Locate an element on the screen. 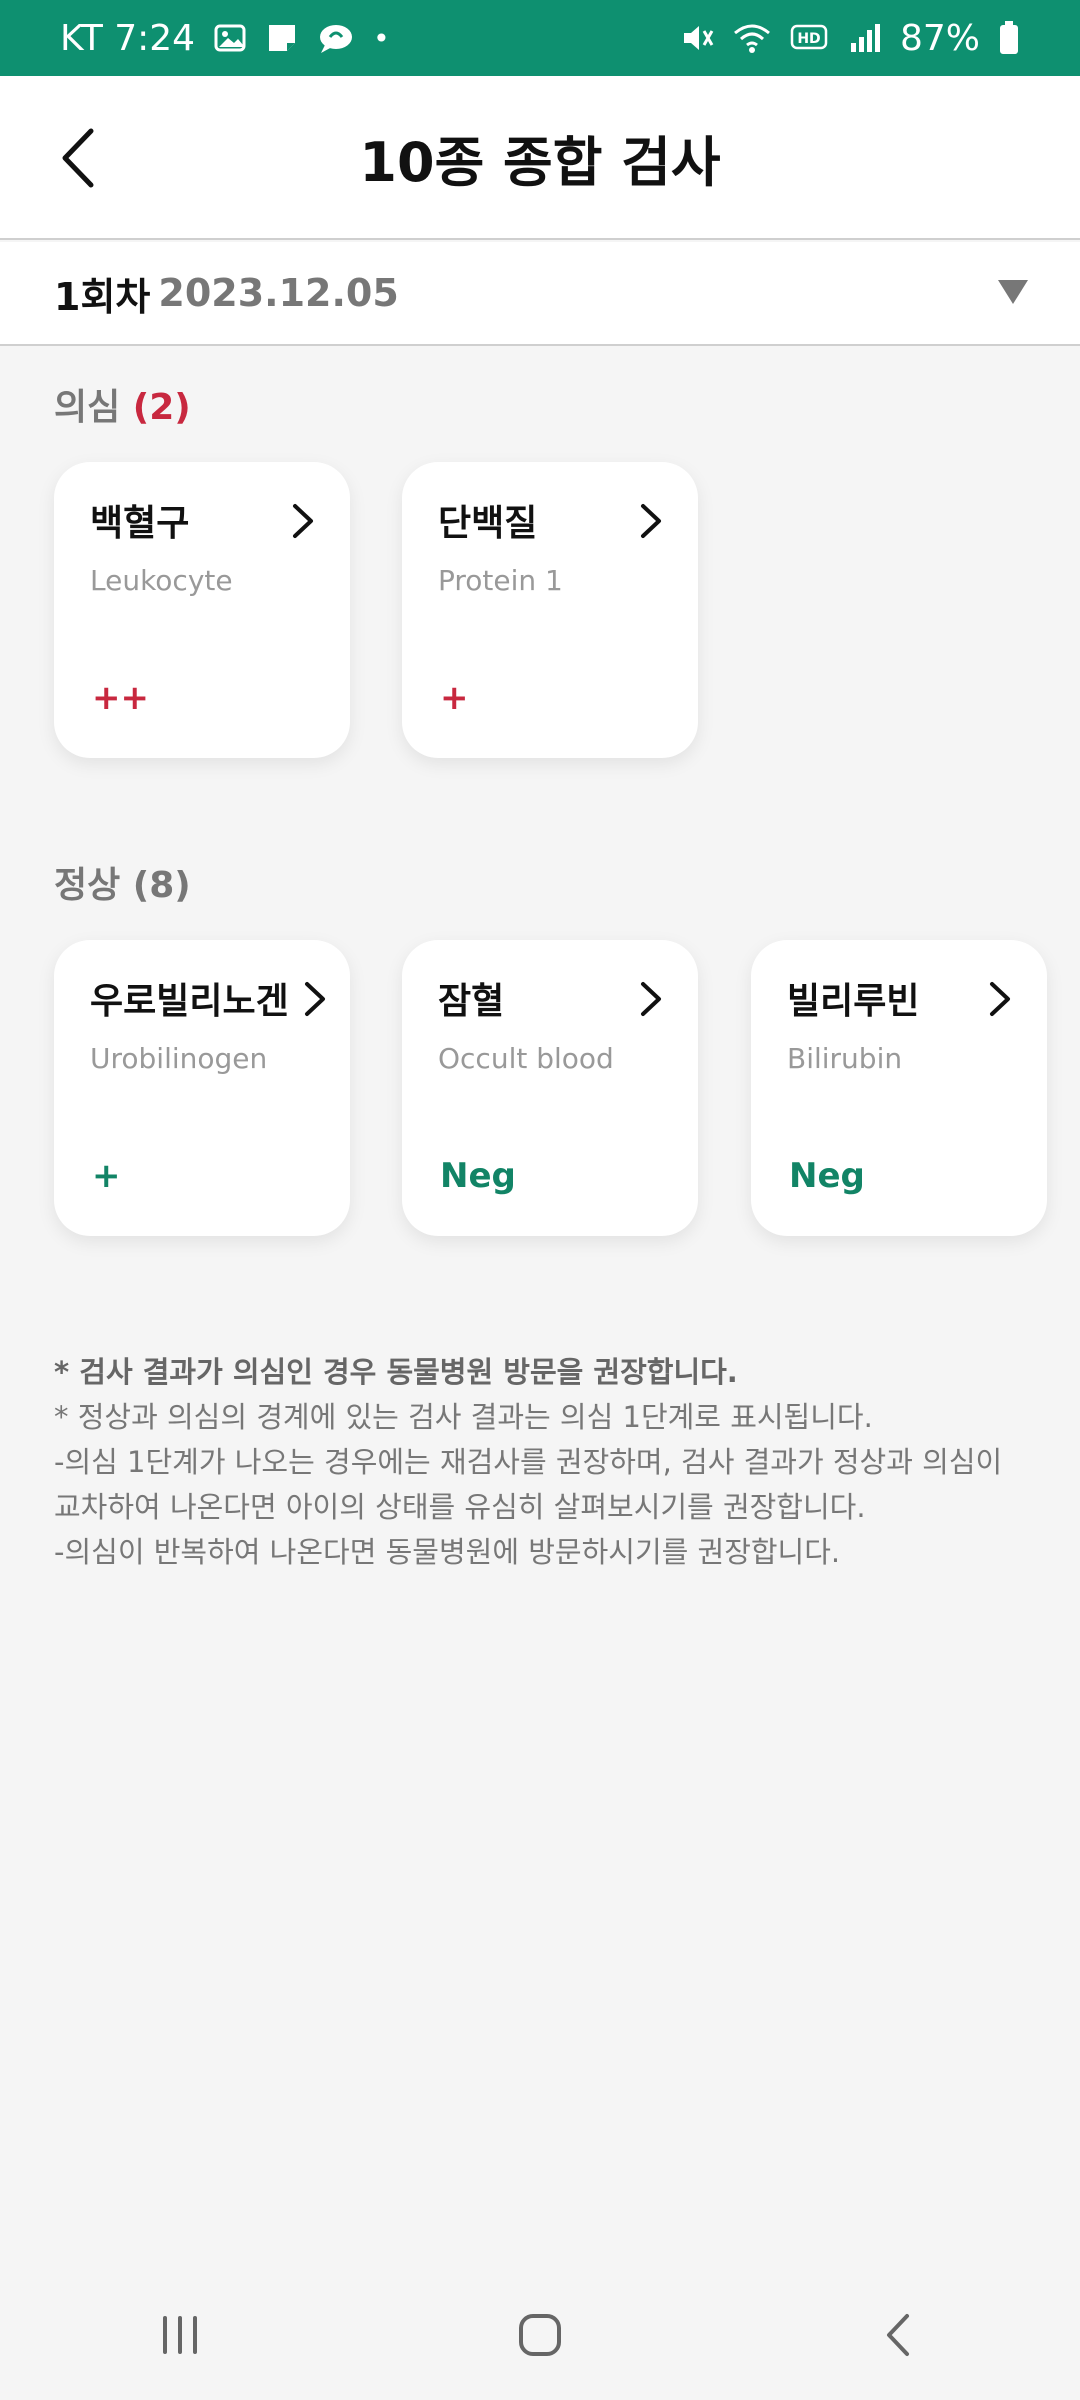  session-date: 2023.12.05 is located at coordinates (278, 293).